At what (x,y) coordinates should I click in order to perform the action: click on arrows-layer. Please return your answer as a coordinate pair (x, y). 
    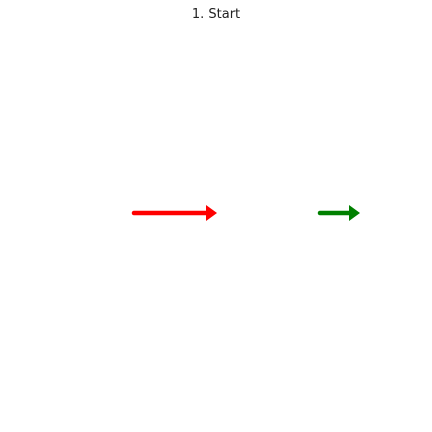
    Looking at the image, I should click on (245, 213).